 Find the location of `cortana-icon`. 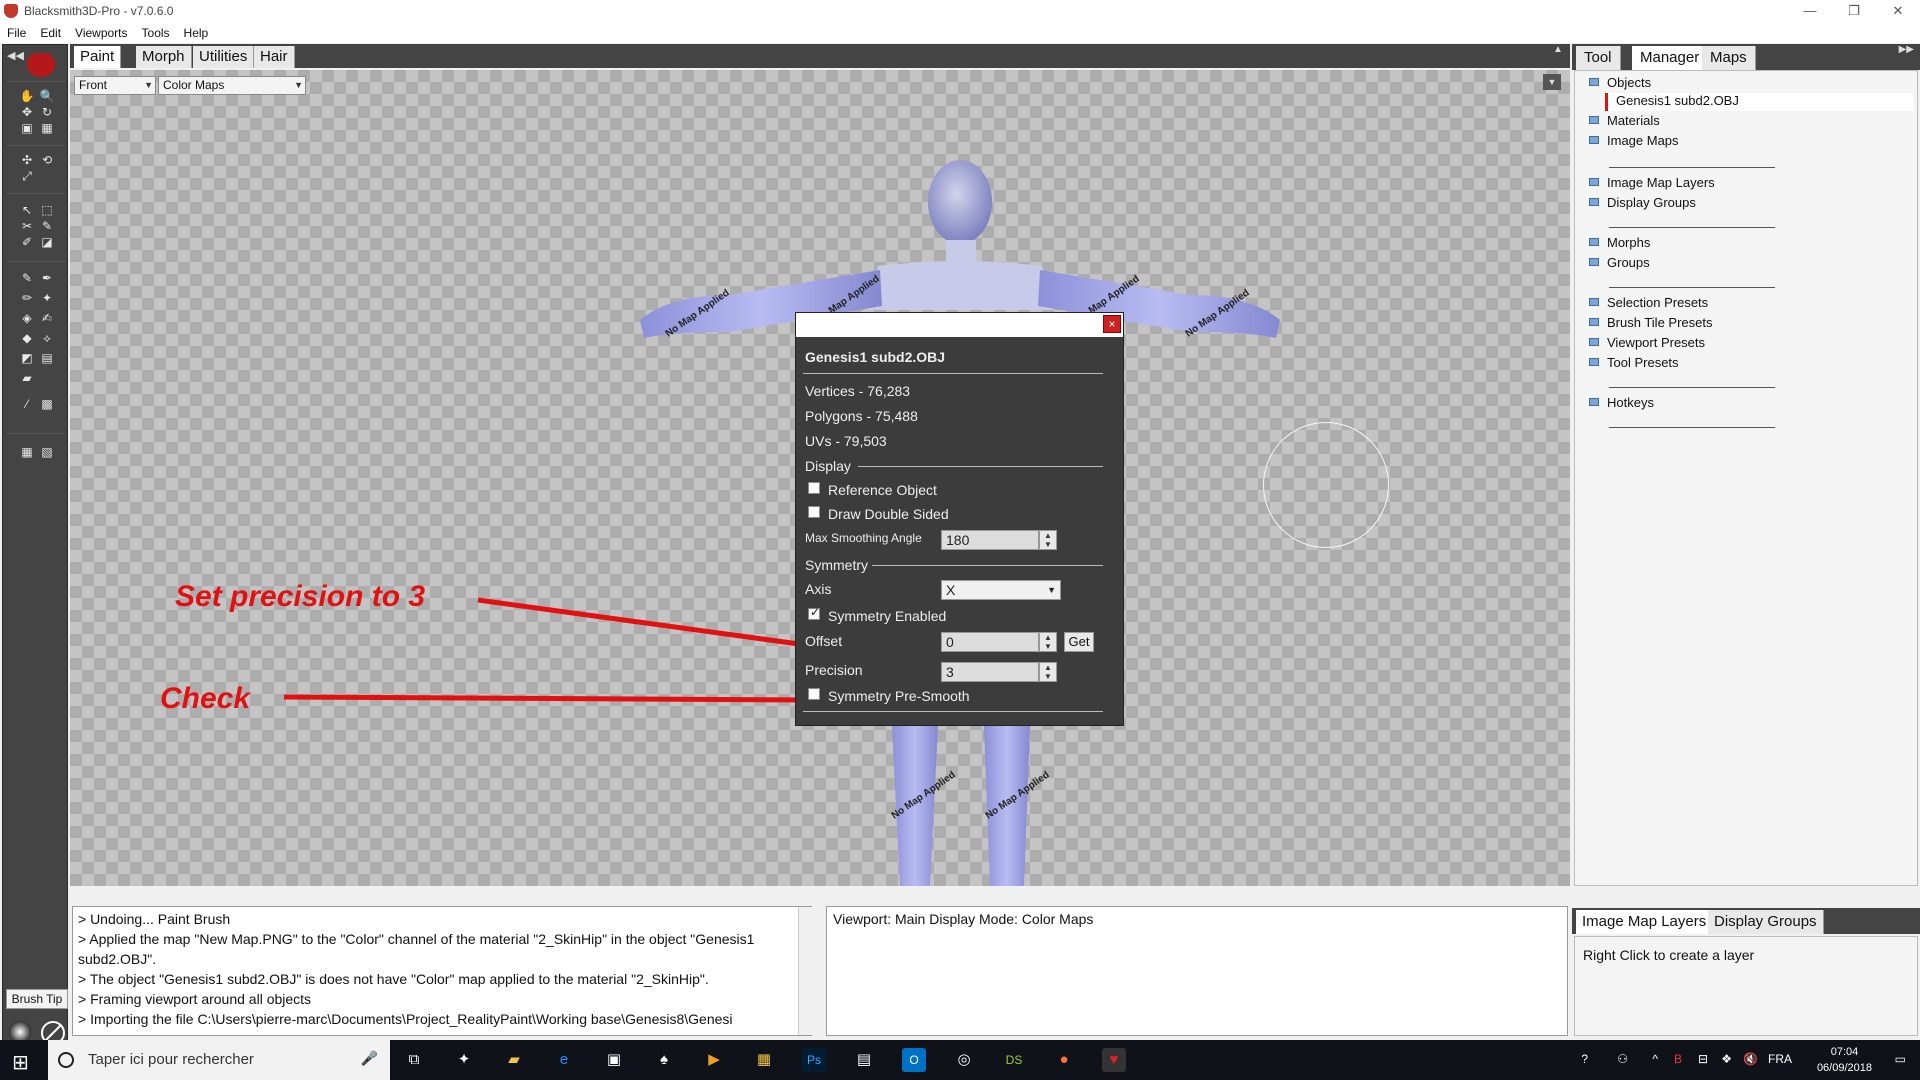

cortana-icon is located at coordinates (66, 1060).